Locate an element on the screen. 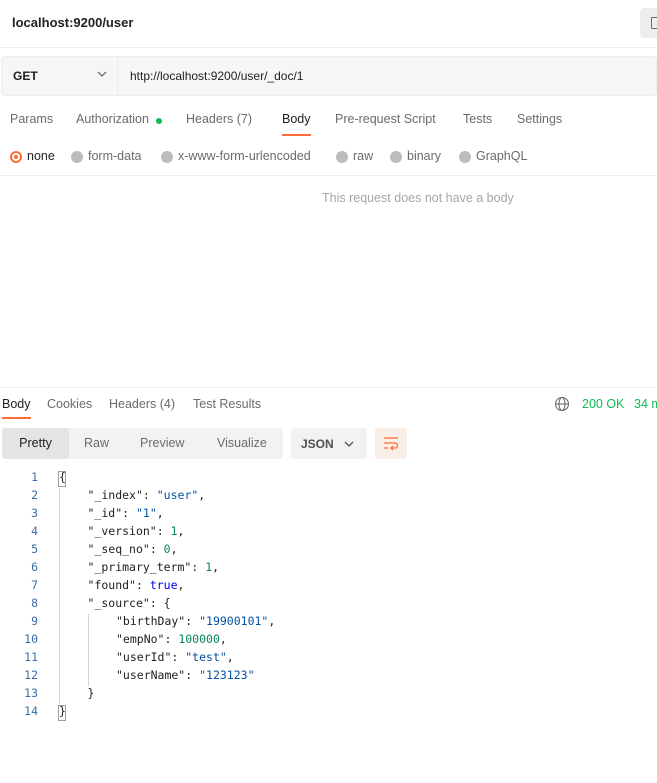 Image resolution: width=657 pixels, height=783 pixels. code-token: "userName" is located at coordinates (151, 675).